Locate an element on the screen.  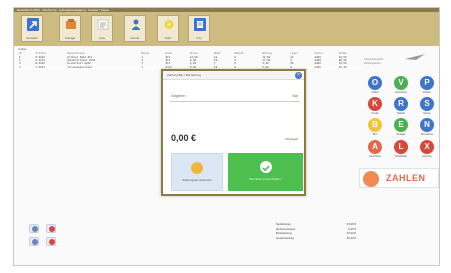
circle-b-icon: B is located at coordinates (375, 125).